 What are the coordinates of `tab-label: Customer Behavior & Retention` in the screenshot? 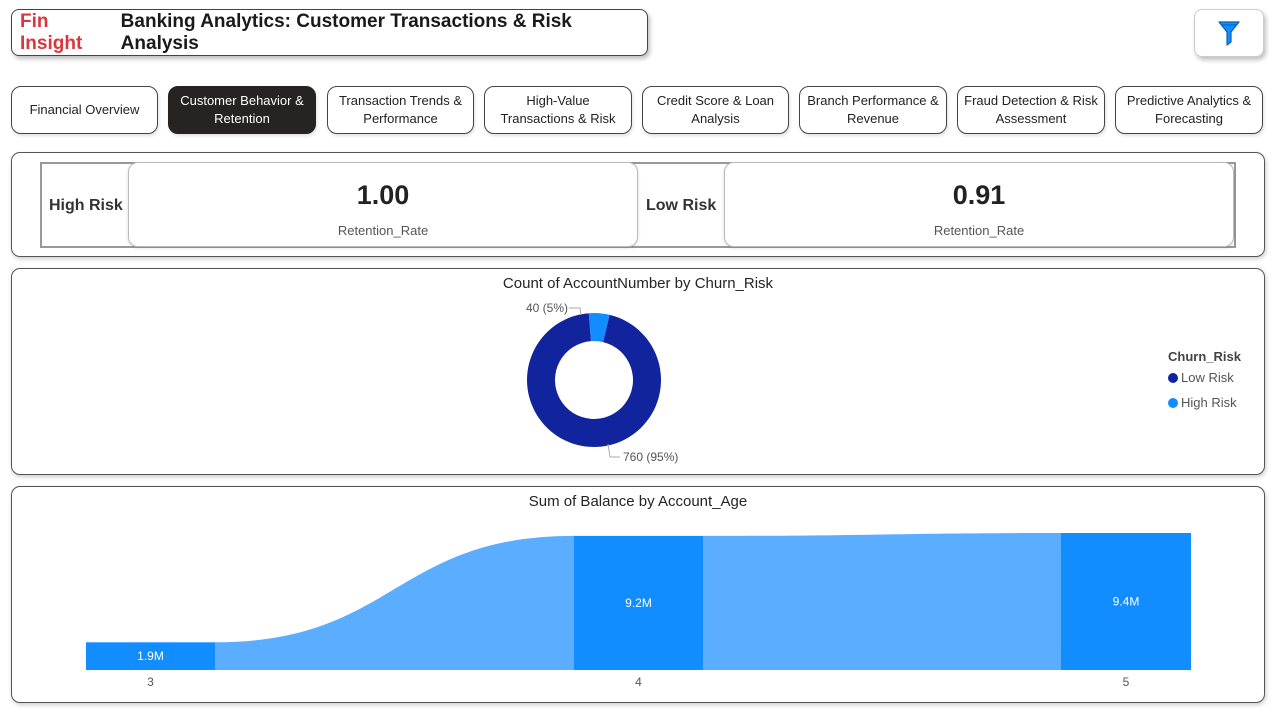 It's located at (242, 109).